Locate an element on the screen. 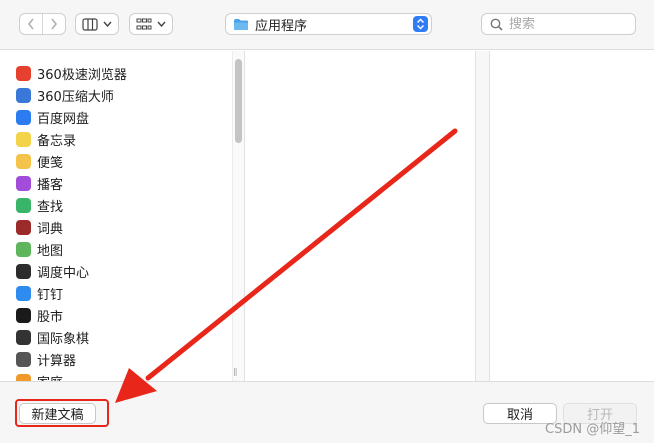 This screenshot has height=443, width=654. podcasts-icon is located at coordinates (23, 183).